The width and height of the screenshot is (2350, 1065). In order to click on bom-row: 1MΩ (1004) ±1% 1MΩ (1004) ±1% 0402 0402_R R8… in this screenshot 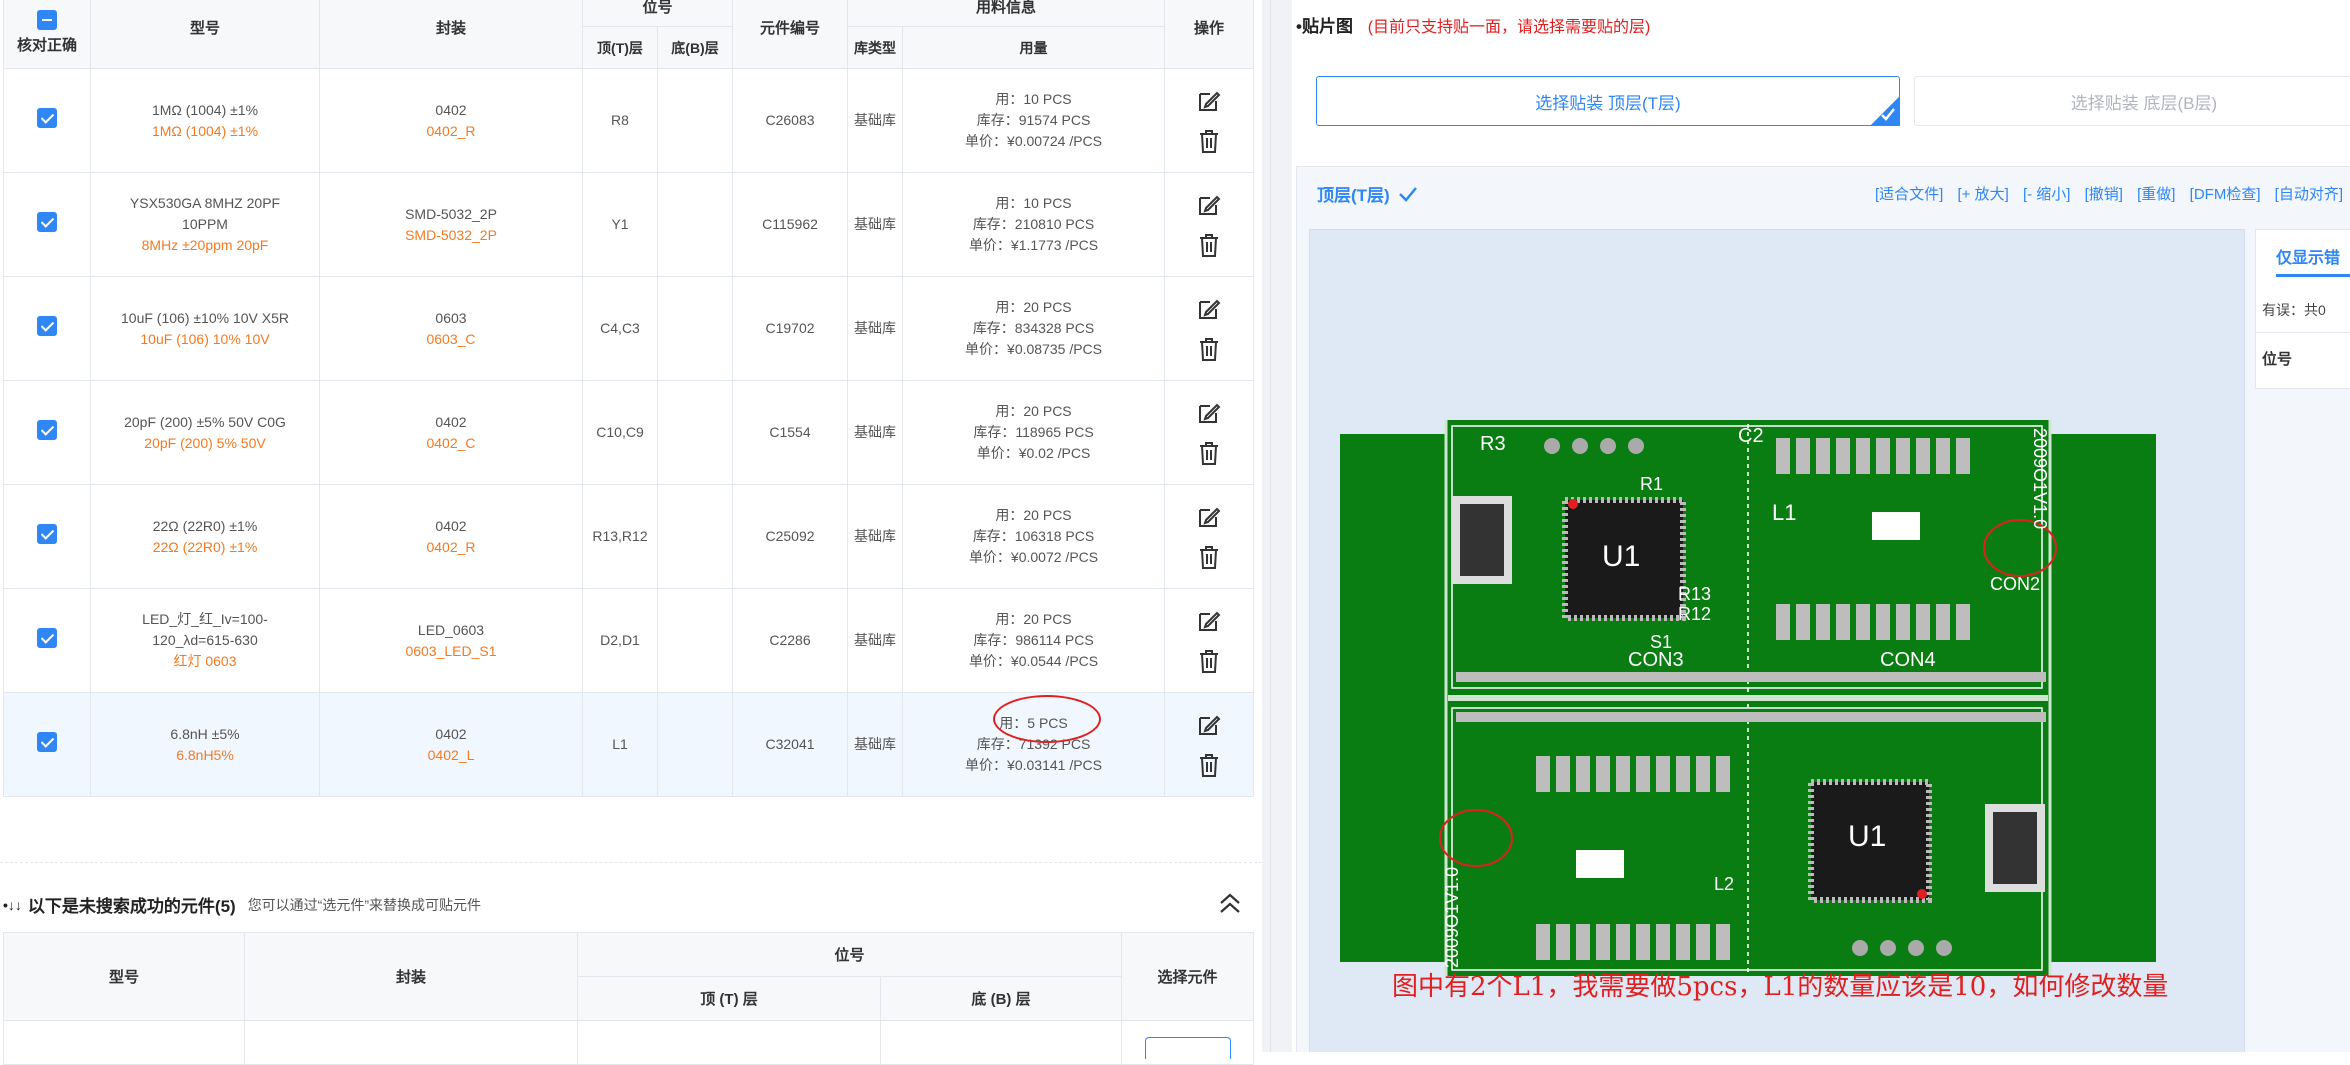, I will do `click(629, 120)`.